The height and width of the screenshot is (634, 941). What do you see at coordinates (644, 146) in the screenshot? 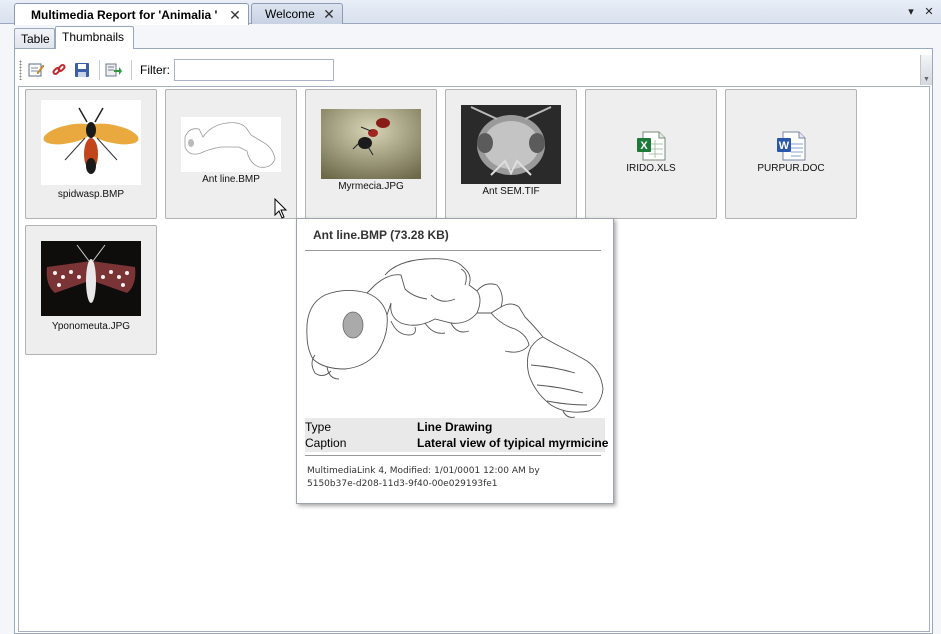
I see `svg-text: X` at bounding box center [644, 146].